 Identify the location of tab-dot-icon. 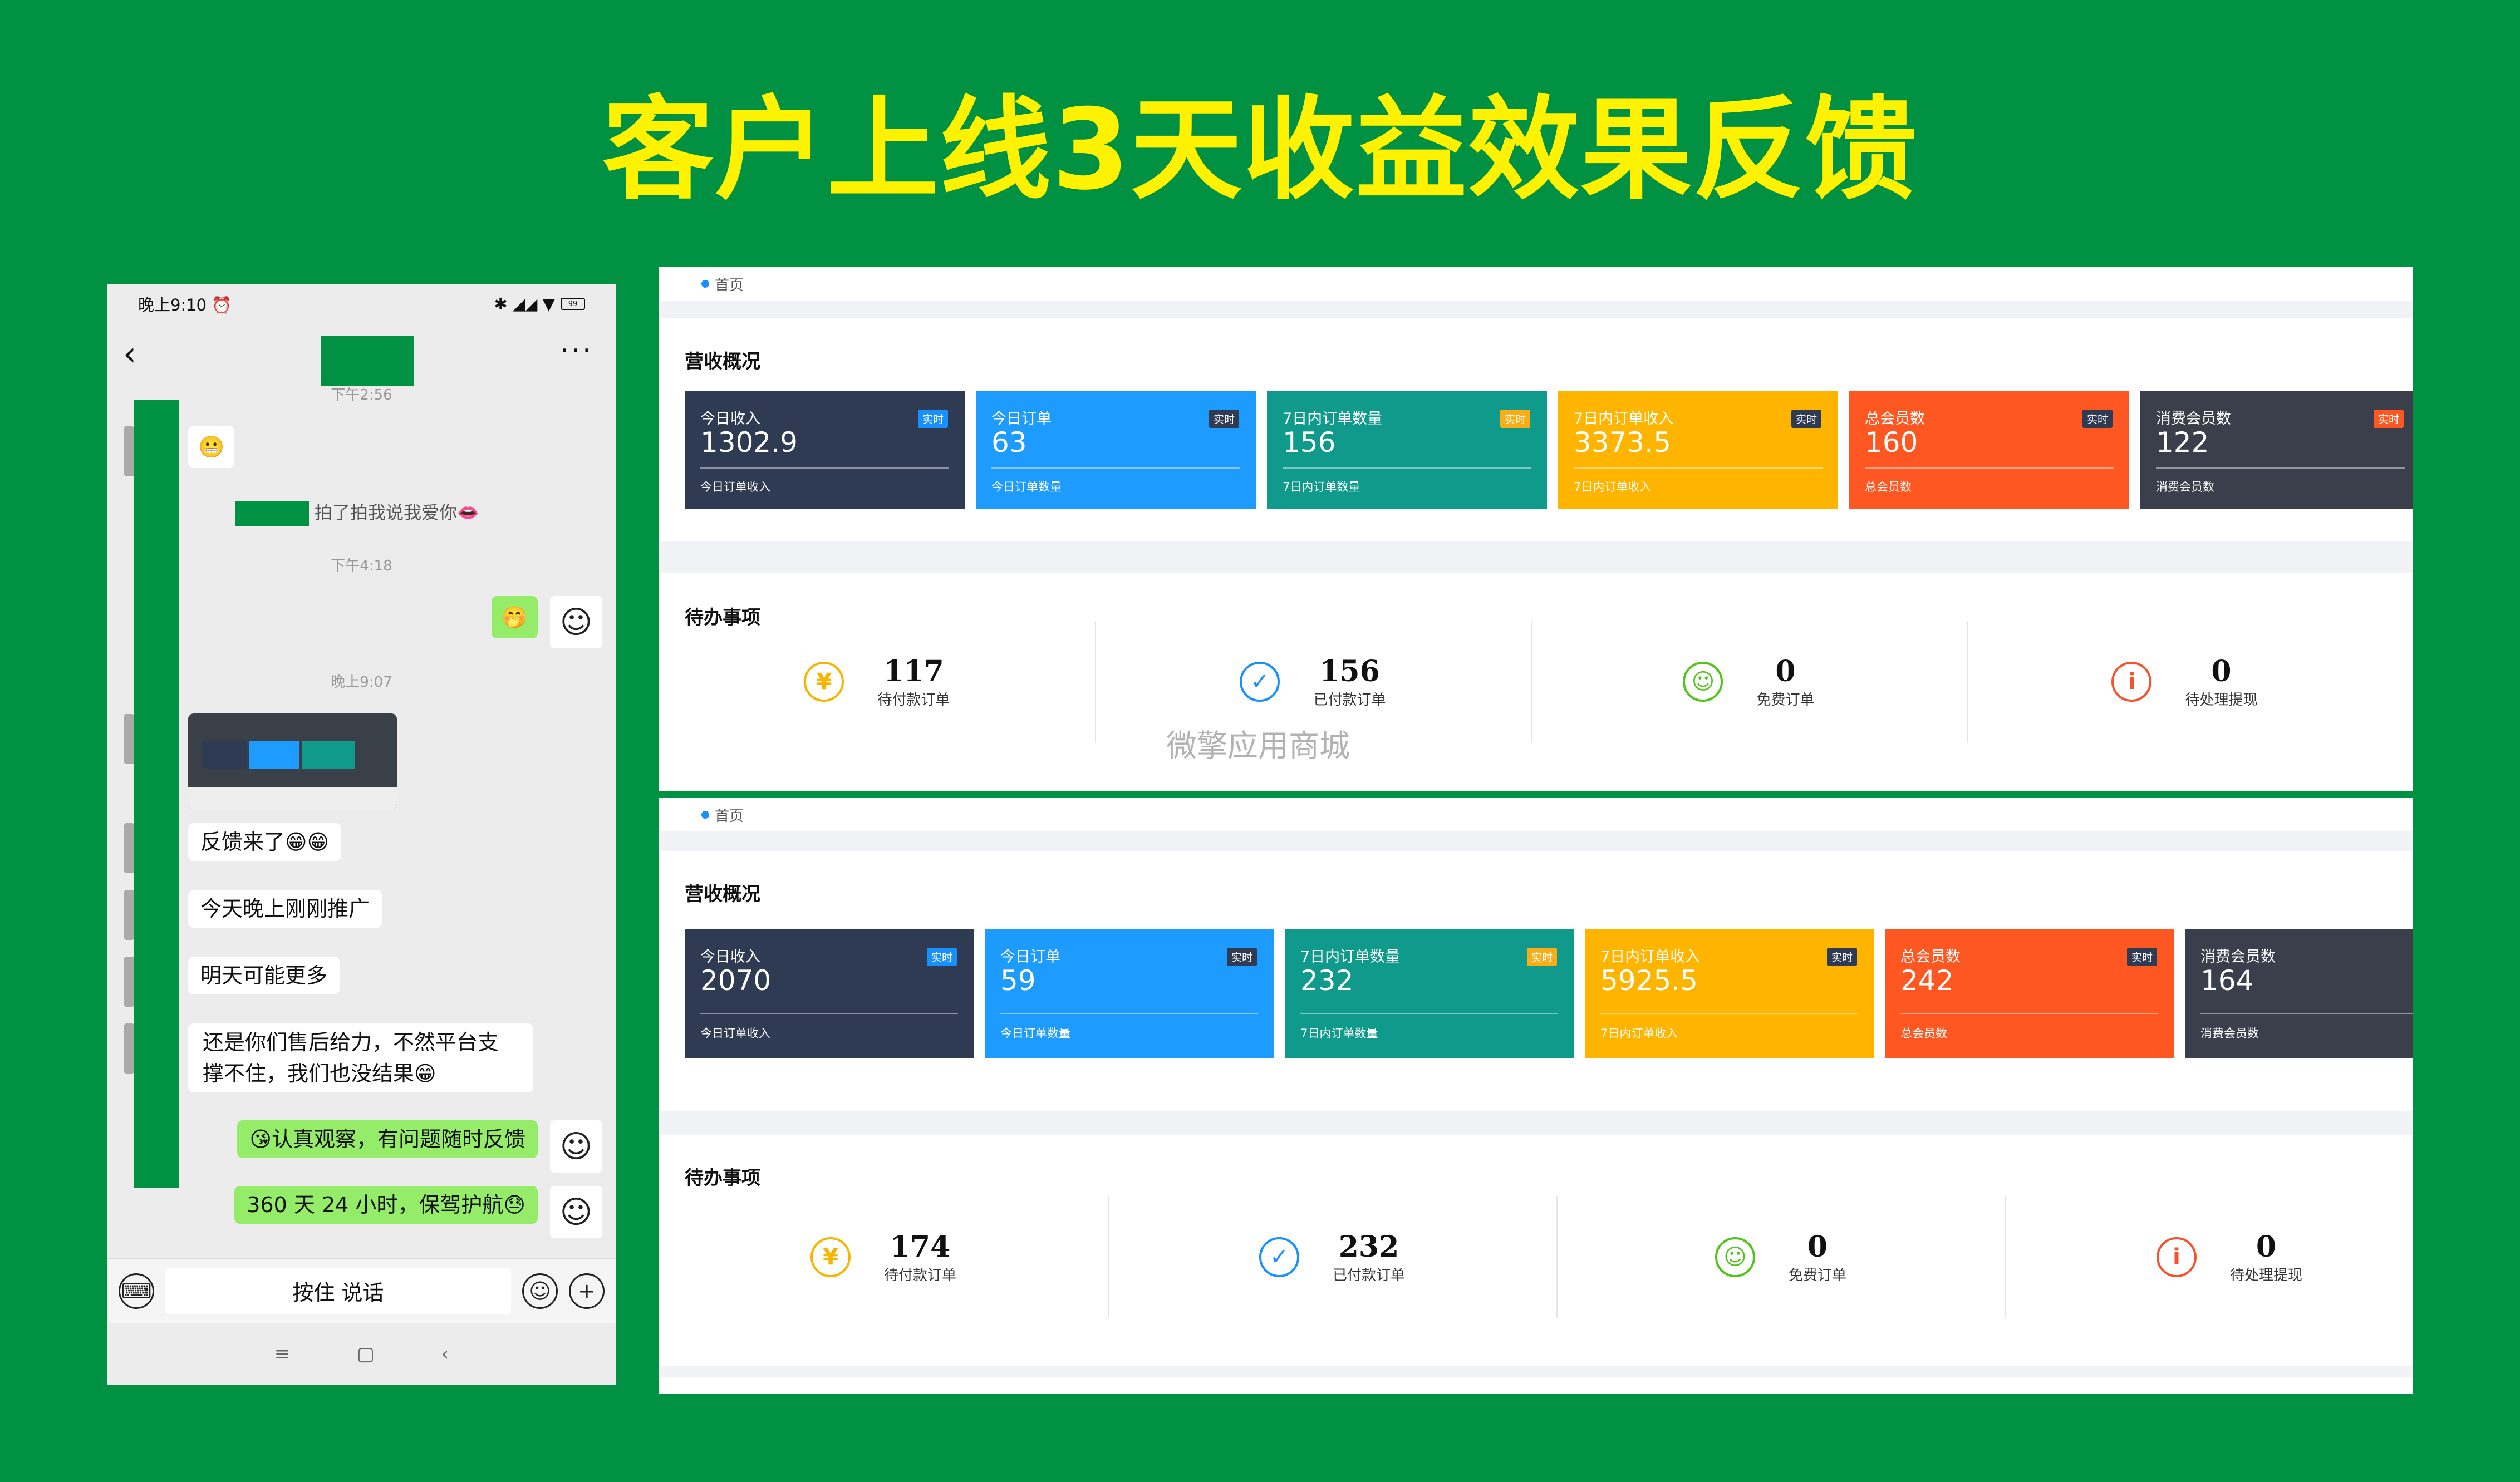
(705, 815).